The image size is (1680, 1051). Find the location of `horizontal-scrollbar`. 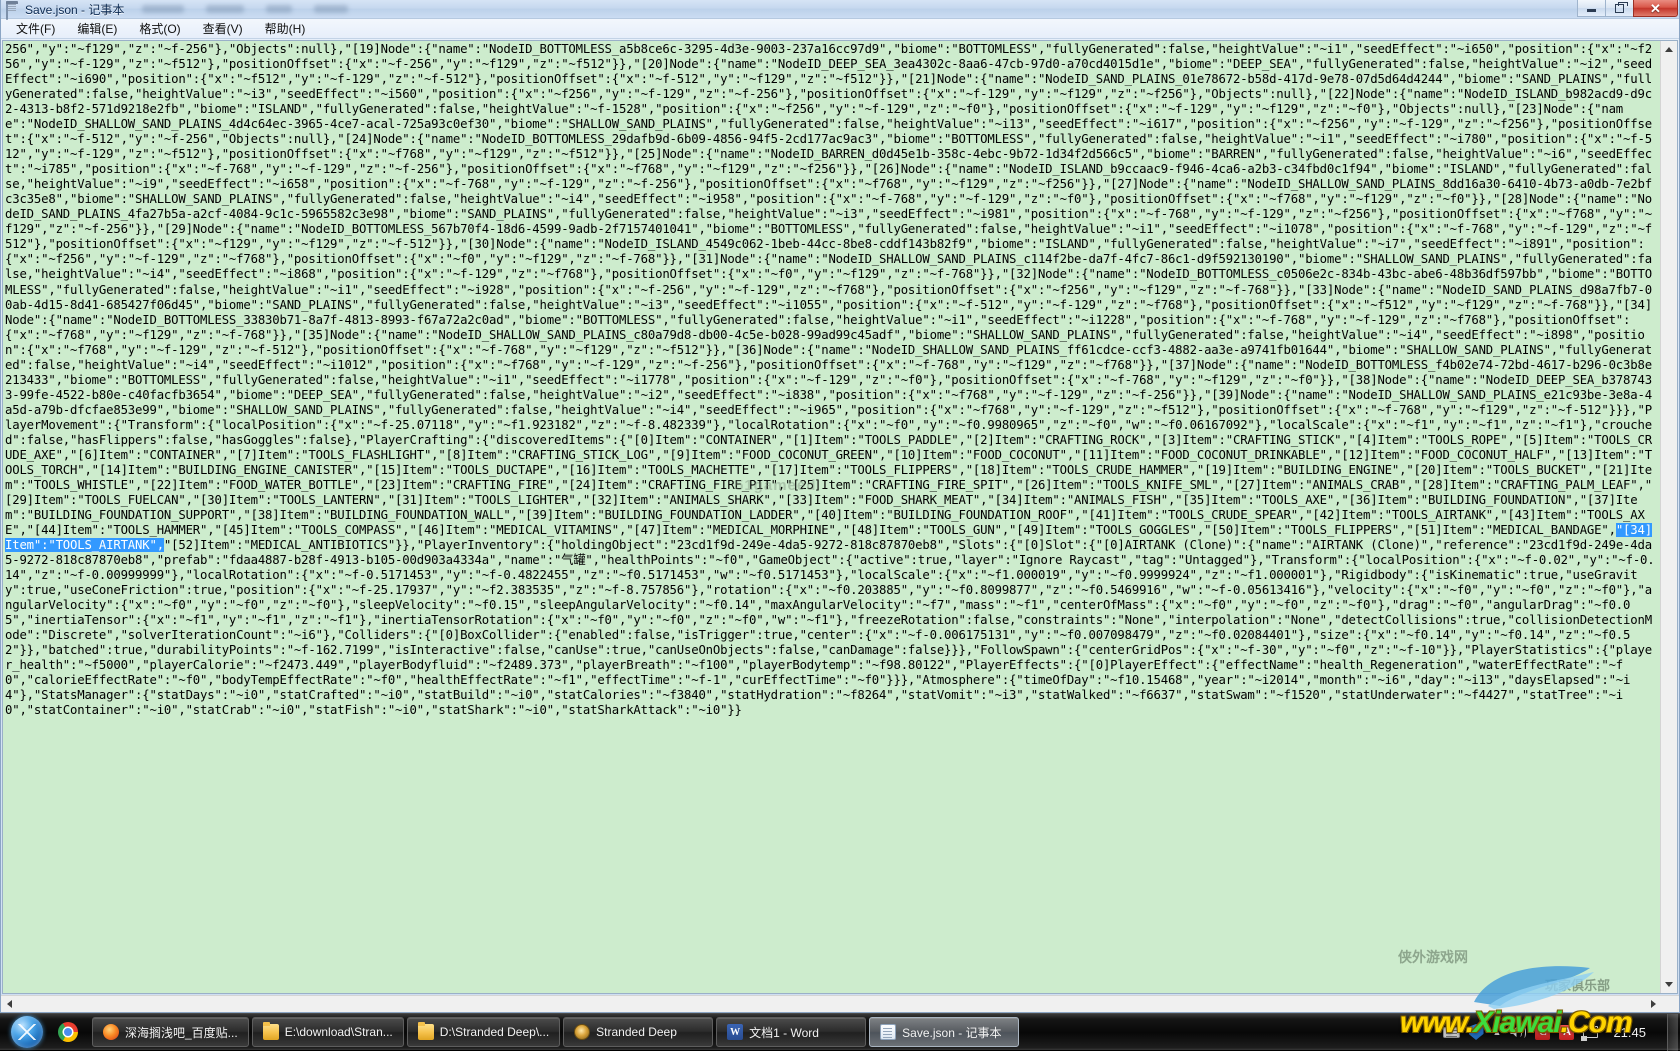

horizontal-scrollbar is located at coordinates (840, 1003).